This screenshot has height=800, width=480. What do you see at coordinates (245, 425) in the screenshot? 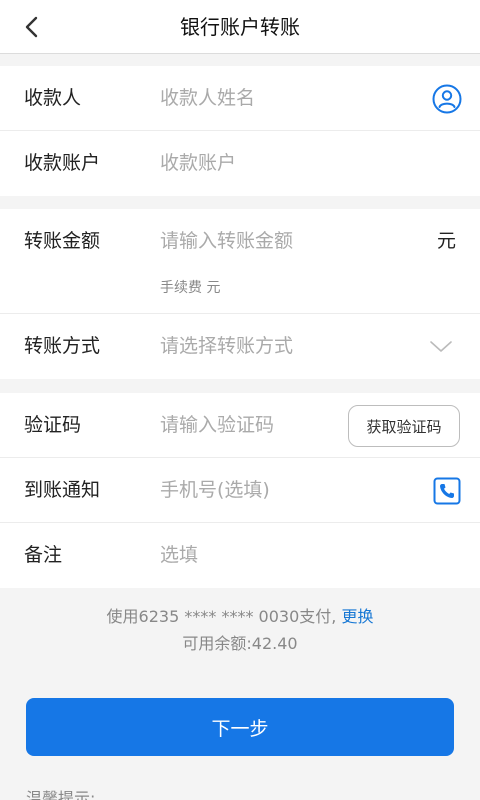
I see `code-input` at bounding box center [245, 425].